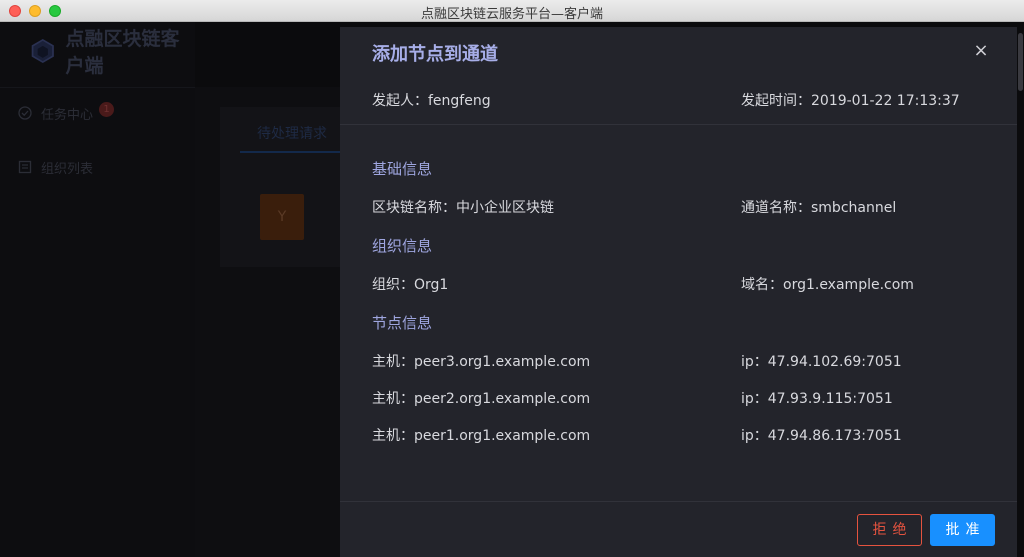 The height and width of the screenshot is (557, 1024). I want to click on drawer-title: 添加节点到通道, so click(435, 54).